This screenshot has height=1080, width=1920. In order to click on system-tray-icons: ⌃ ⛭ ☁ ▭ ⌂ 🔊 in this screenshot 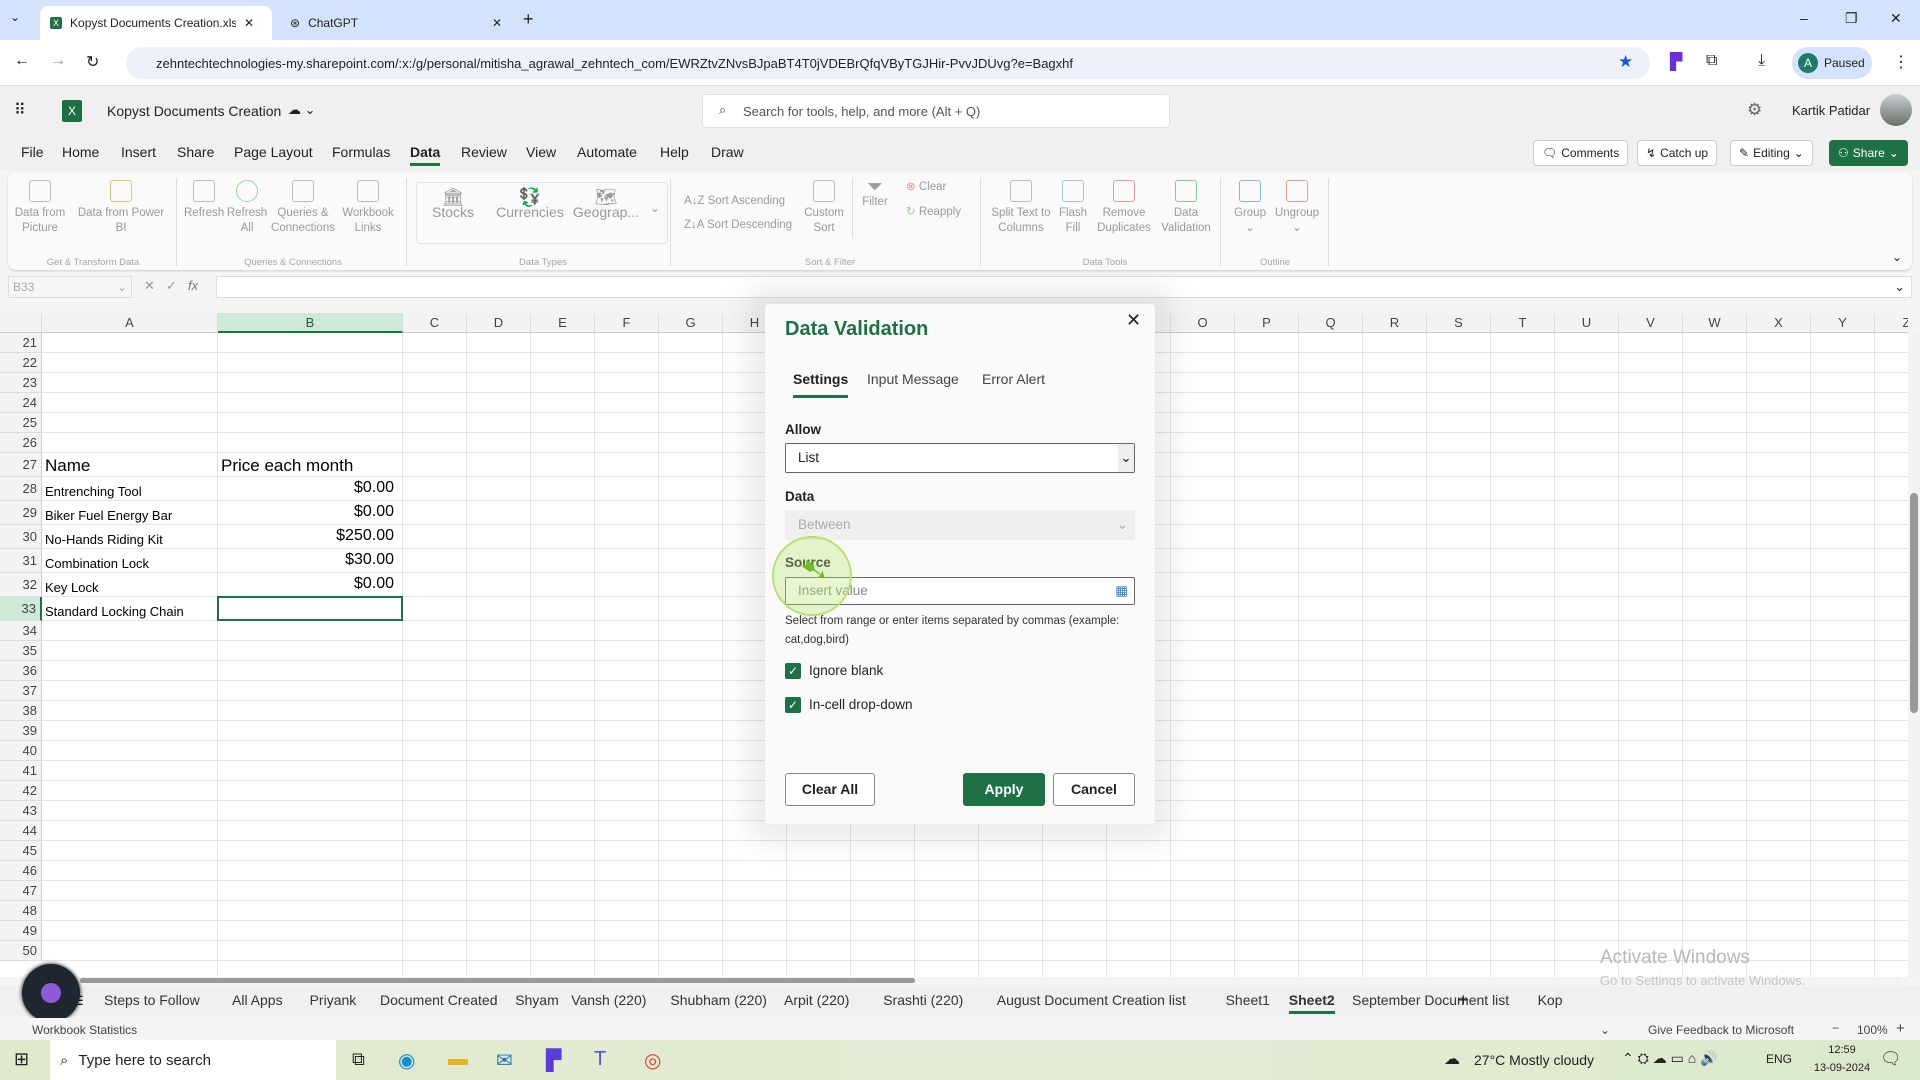, I will do `click(1670, 1058)`.